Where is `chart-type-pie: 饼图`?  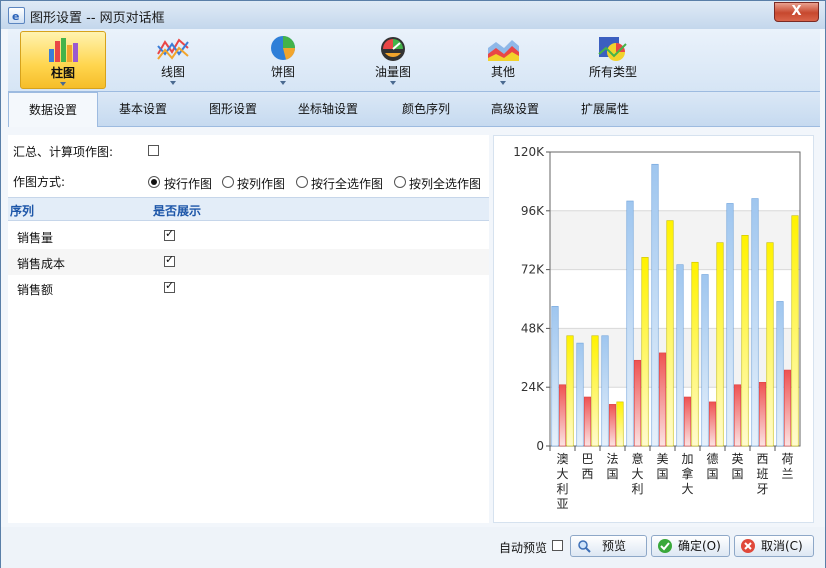 chart-type-pie: 饼图 is located at coordinates (283, 60).